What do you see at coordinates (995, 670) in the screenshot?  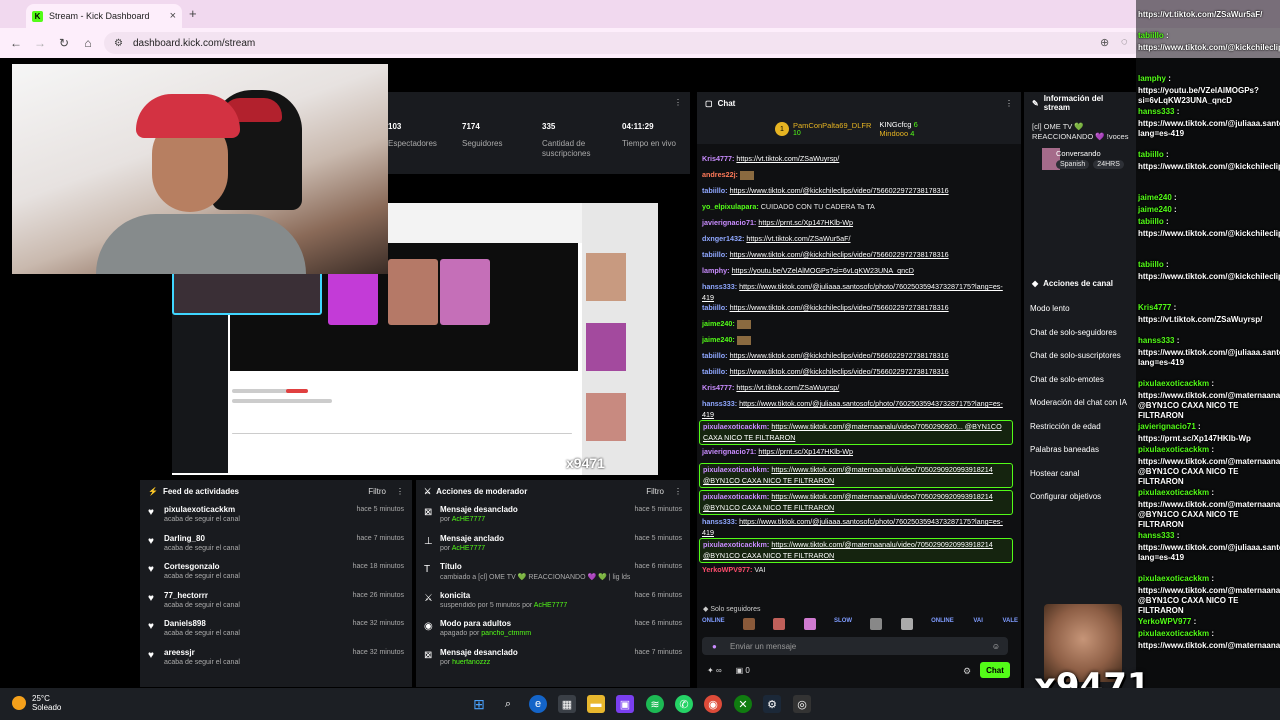 I see `send-chat-button: Chat` at bounding box center [995, 670].